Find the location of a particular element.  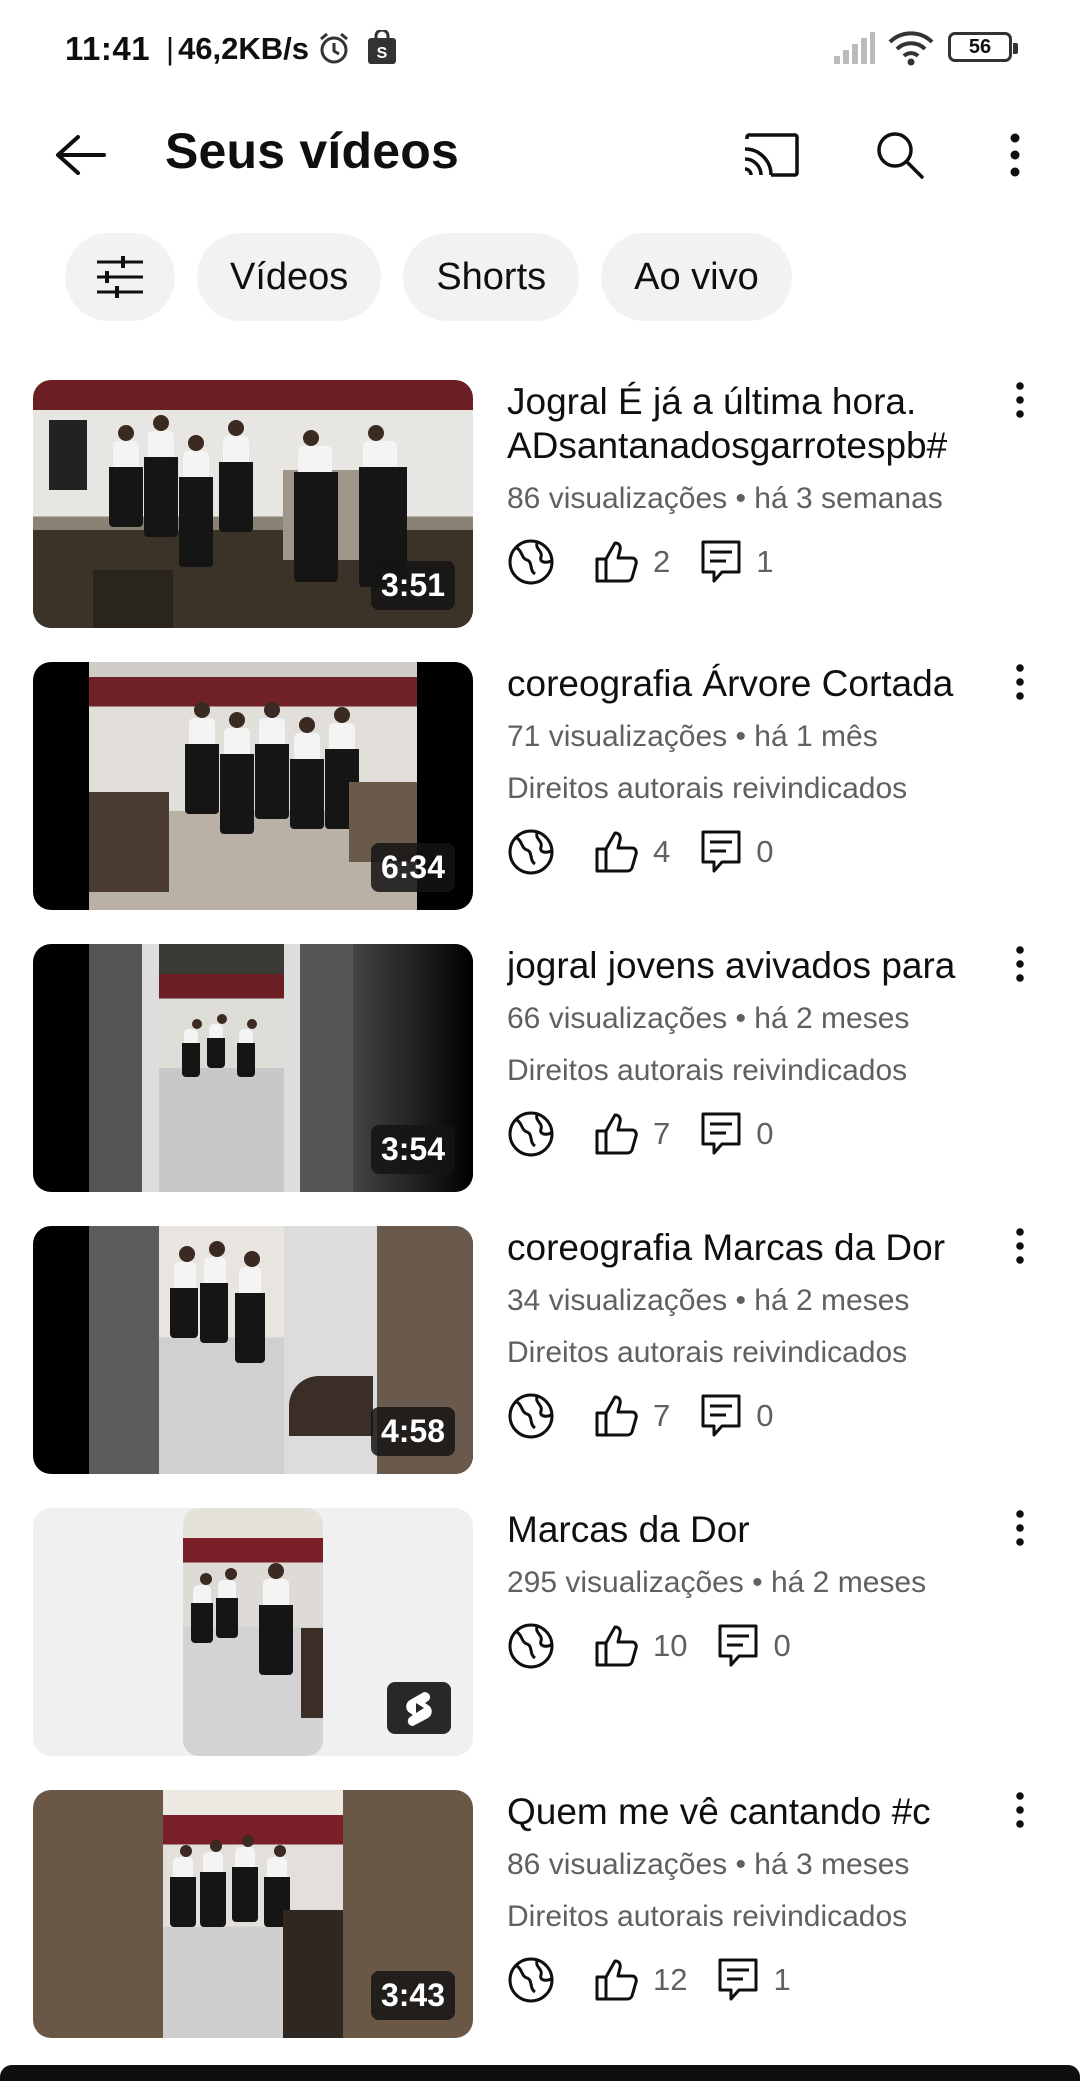

video-meta: 66 visualizações • há 2 meses is located at coordinates (708, 1018).